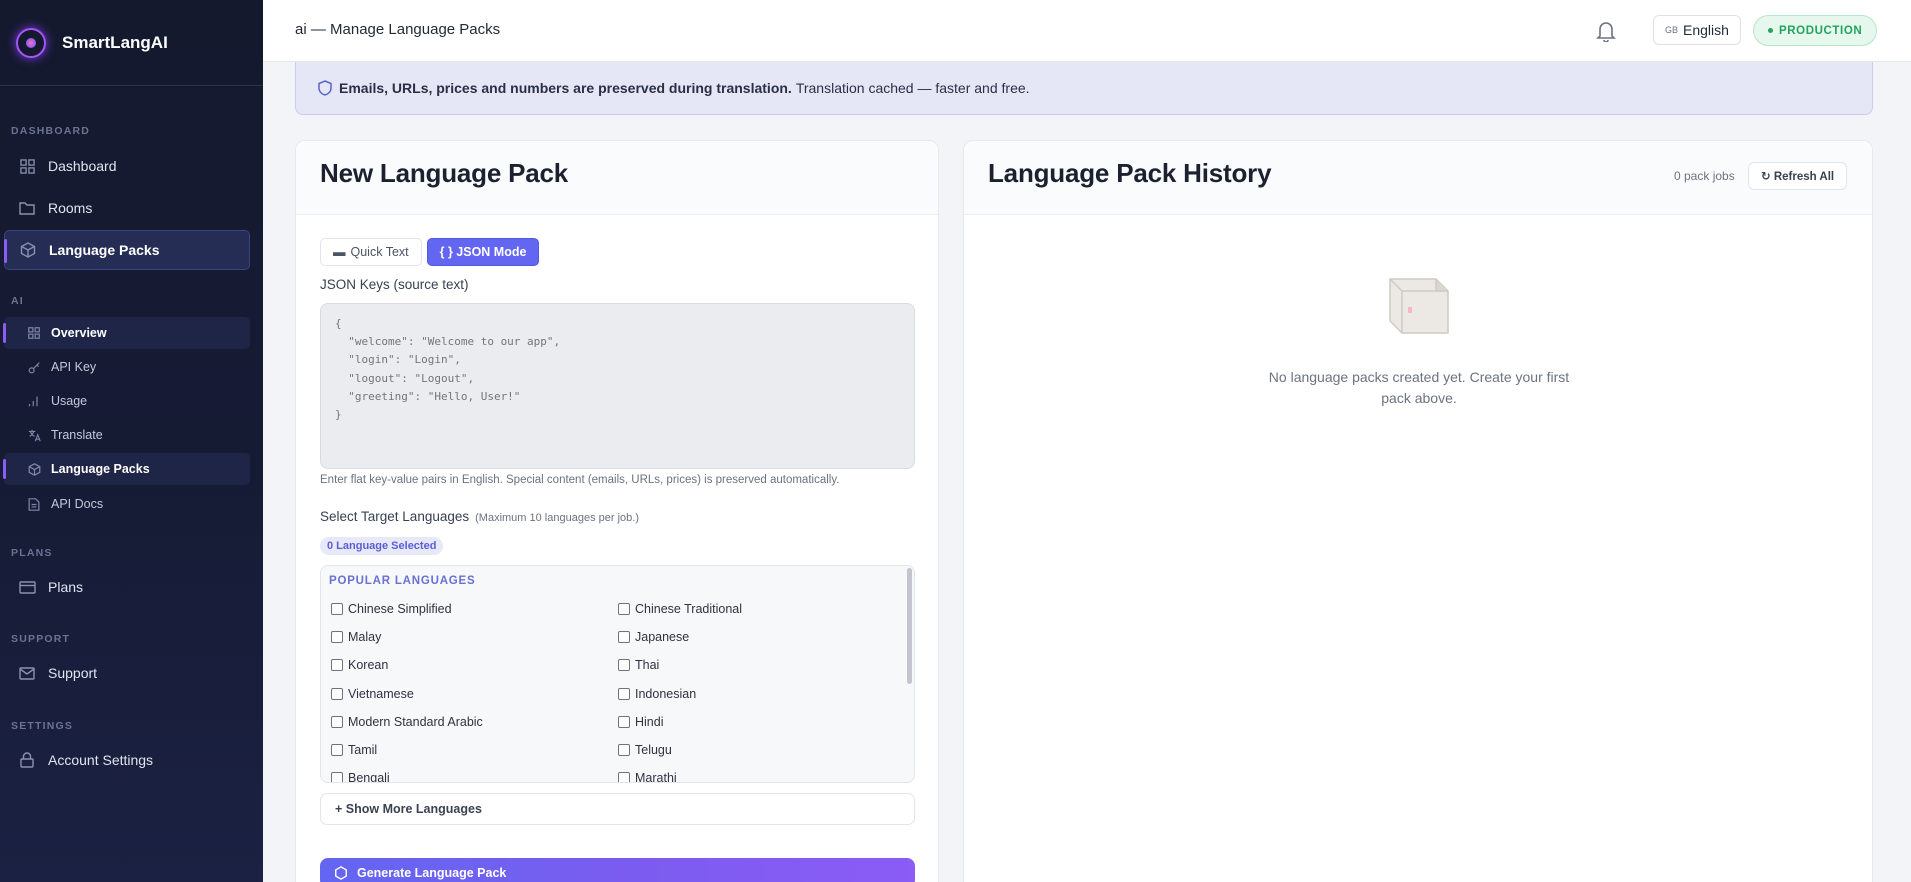  I want to click on environment-badge: PRODUCTION, so click(1815, 30).